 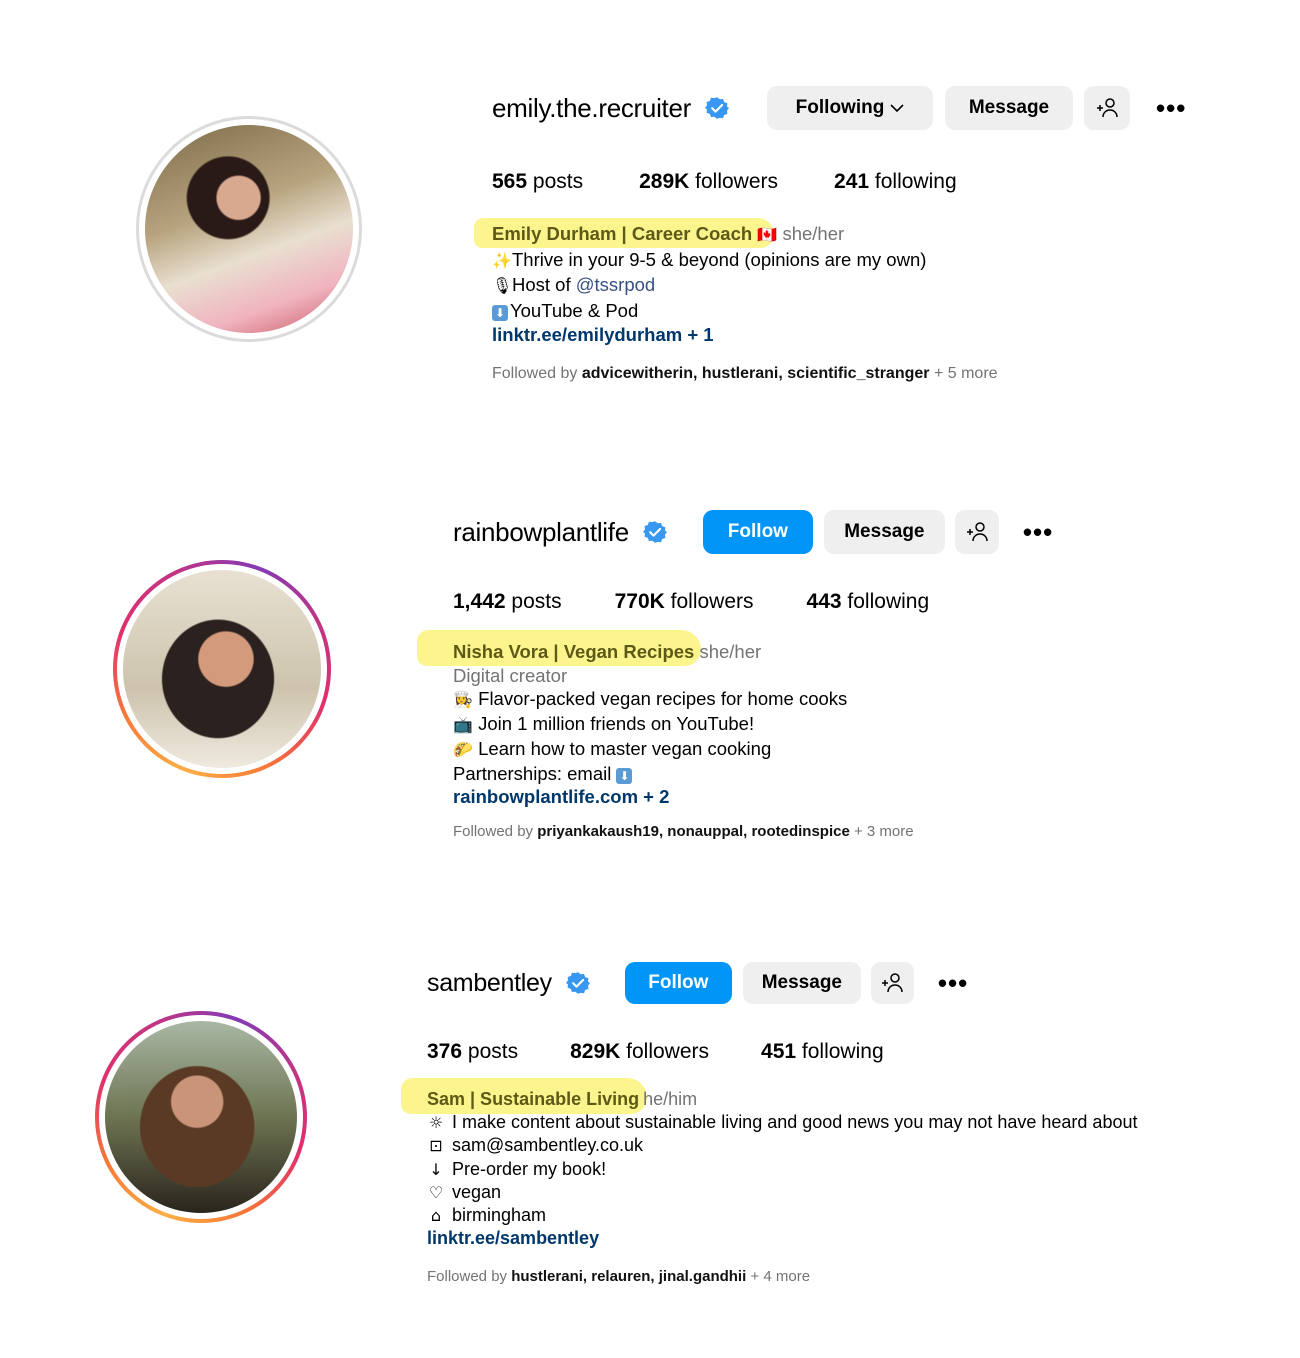 I want to click on followed-by-more: + 4 more, so click(x=780, y=1276).